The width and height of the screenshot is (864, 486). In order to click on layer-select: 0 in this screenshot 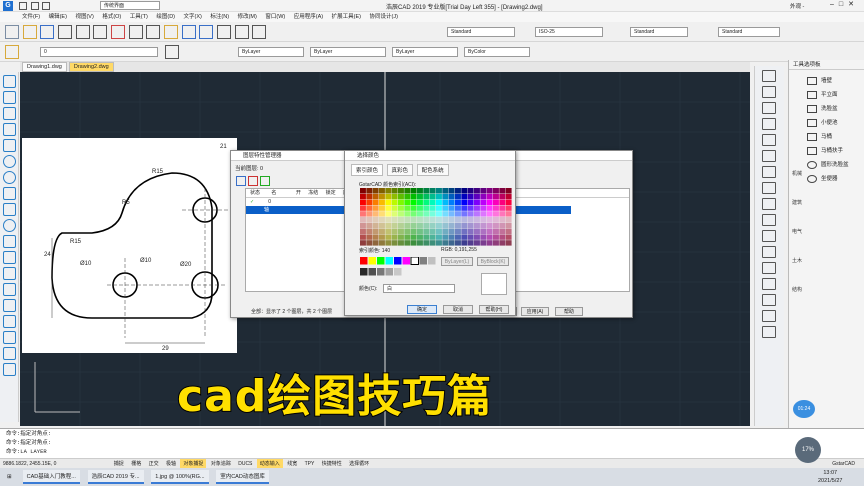, I will do `click(99, 52)`.